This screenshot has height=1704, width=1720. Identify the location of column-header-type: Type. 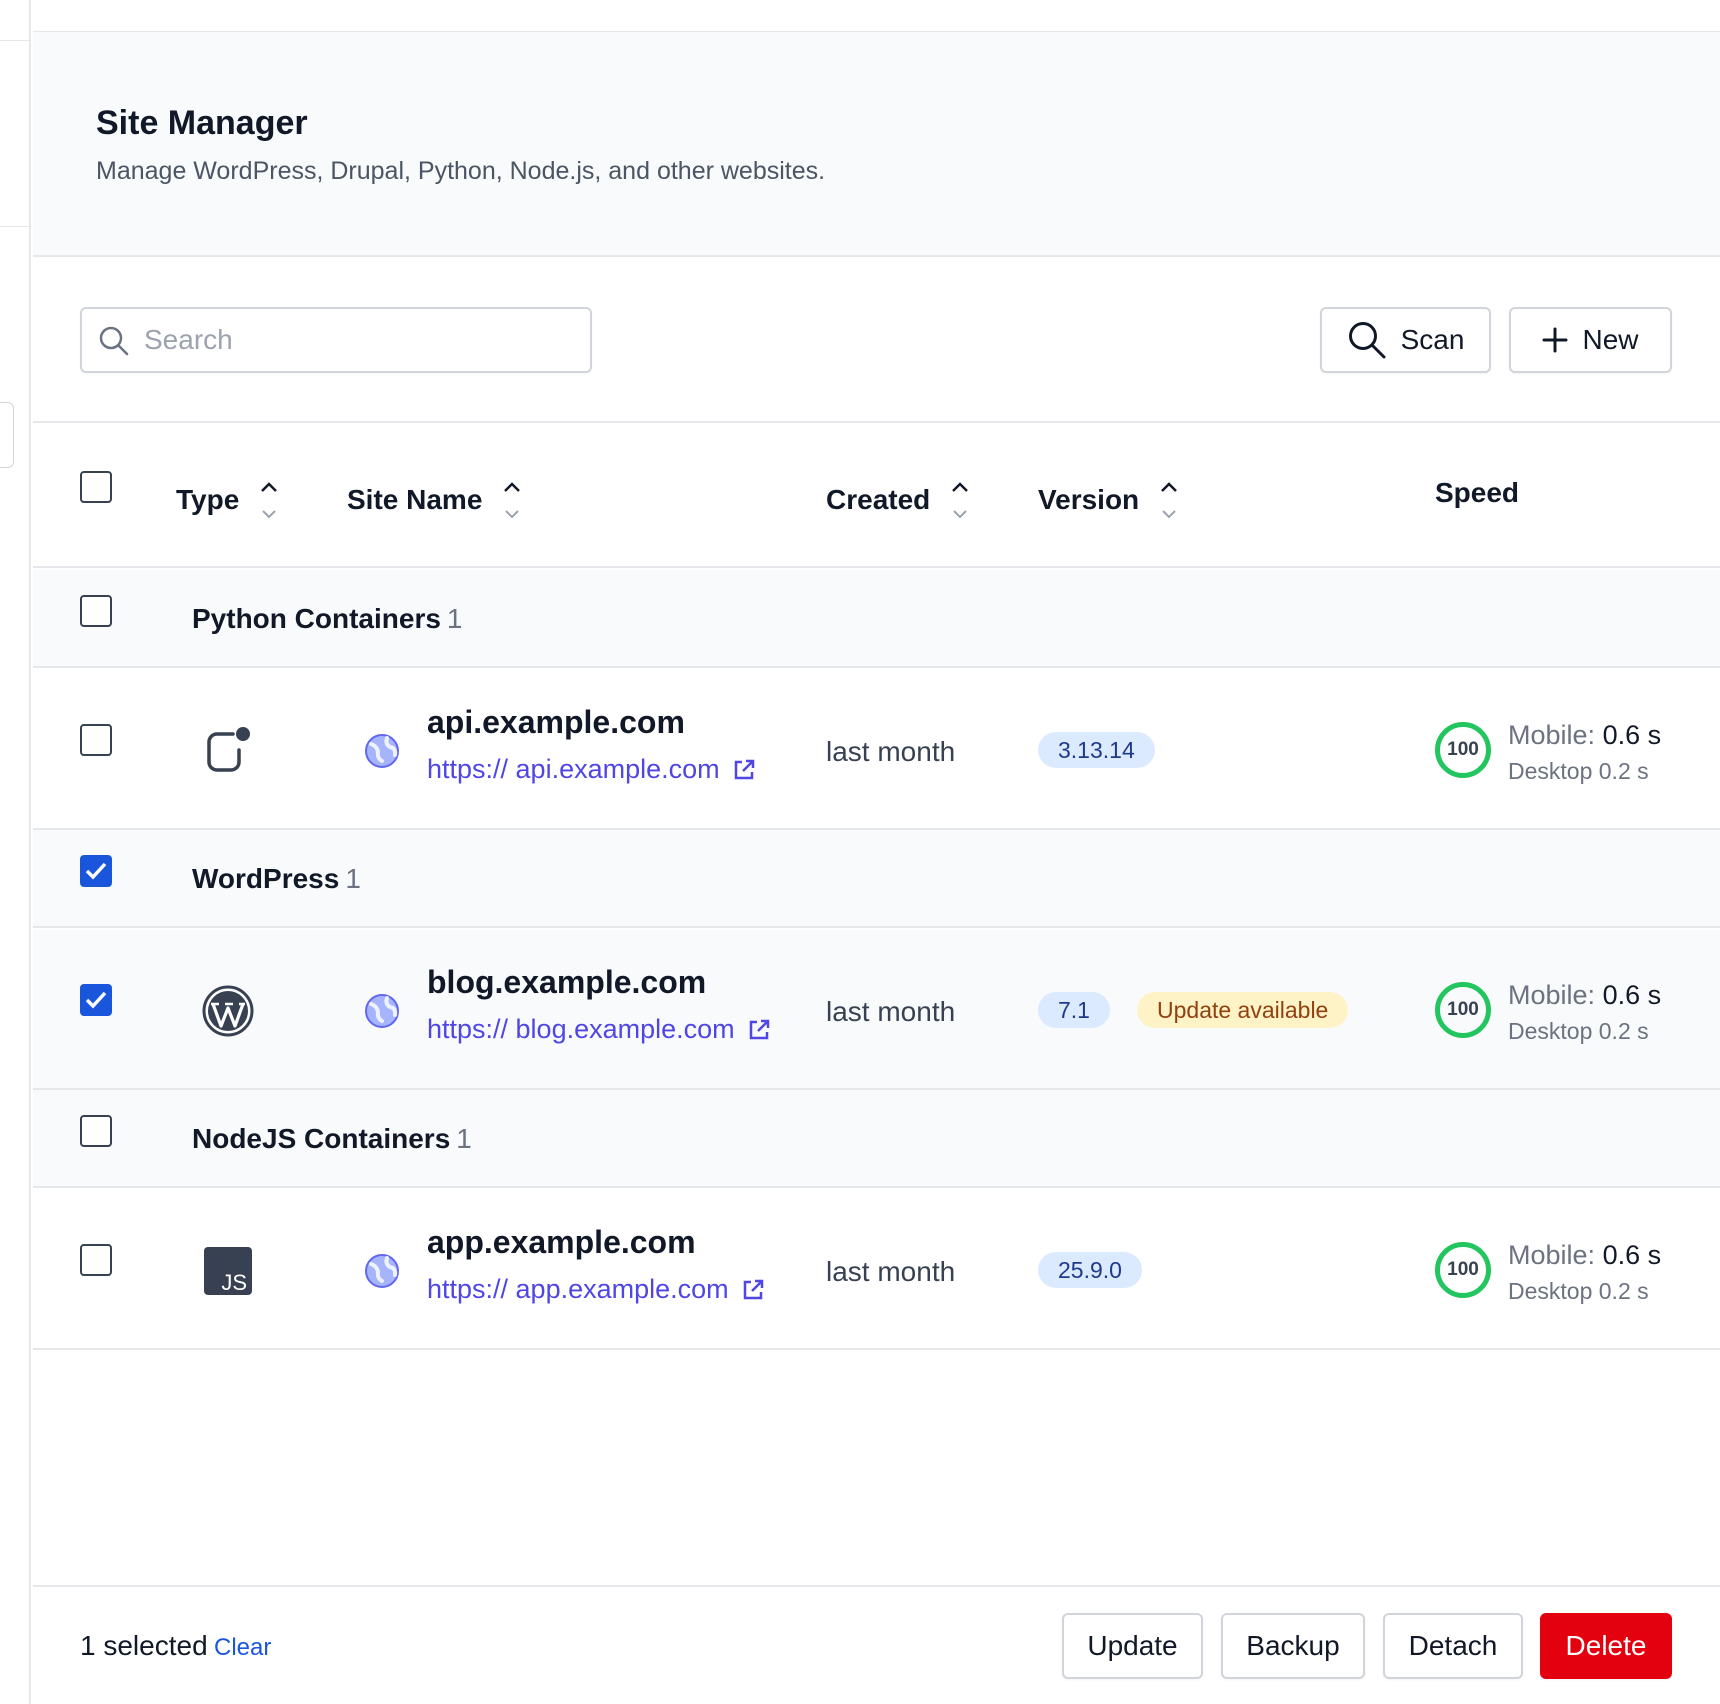
(227, 500).